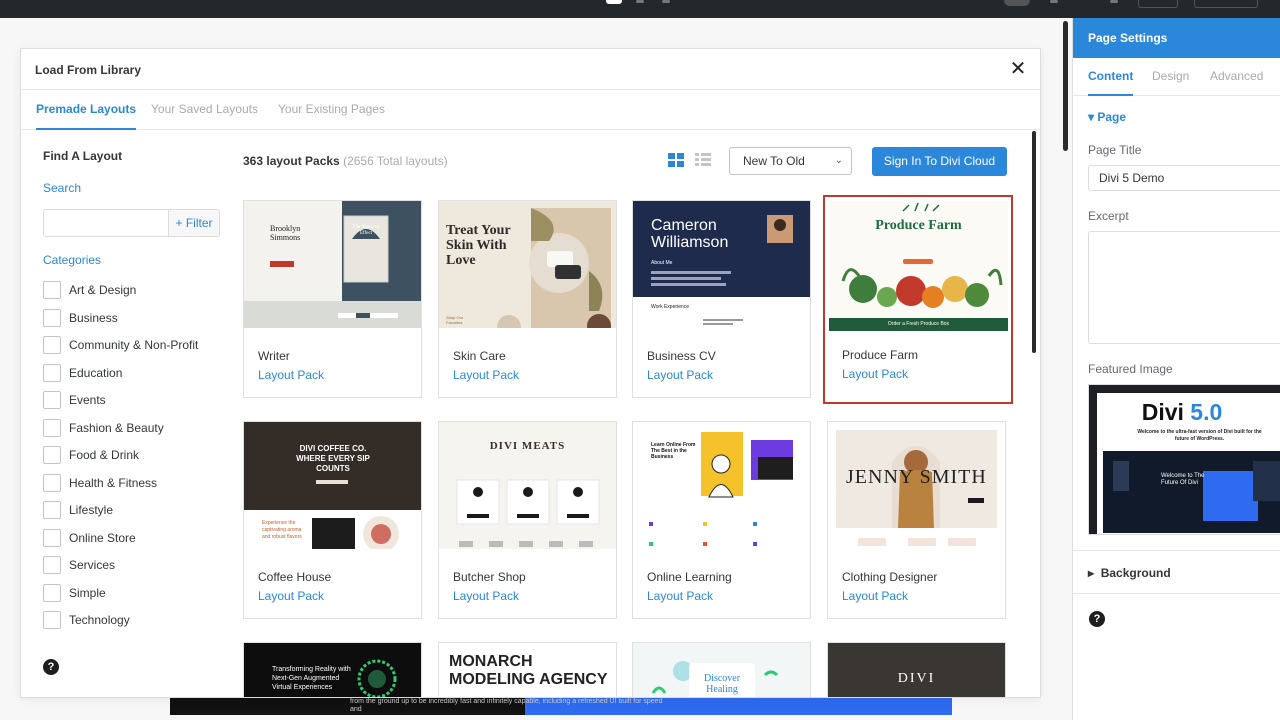 The height and width of the screenshot is (720, 1280). What do you see at coordinates (91, 455) in the screenshot?
I see `category-food-drink: Food & Drink` at bounding box center [91, 455].